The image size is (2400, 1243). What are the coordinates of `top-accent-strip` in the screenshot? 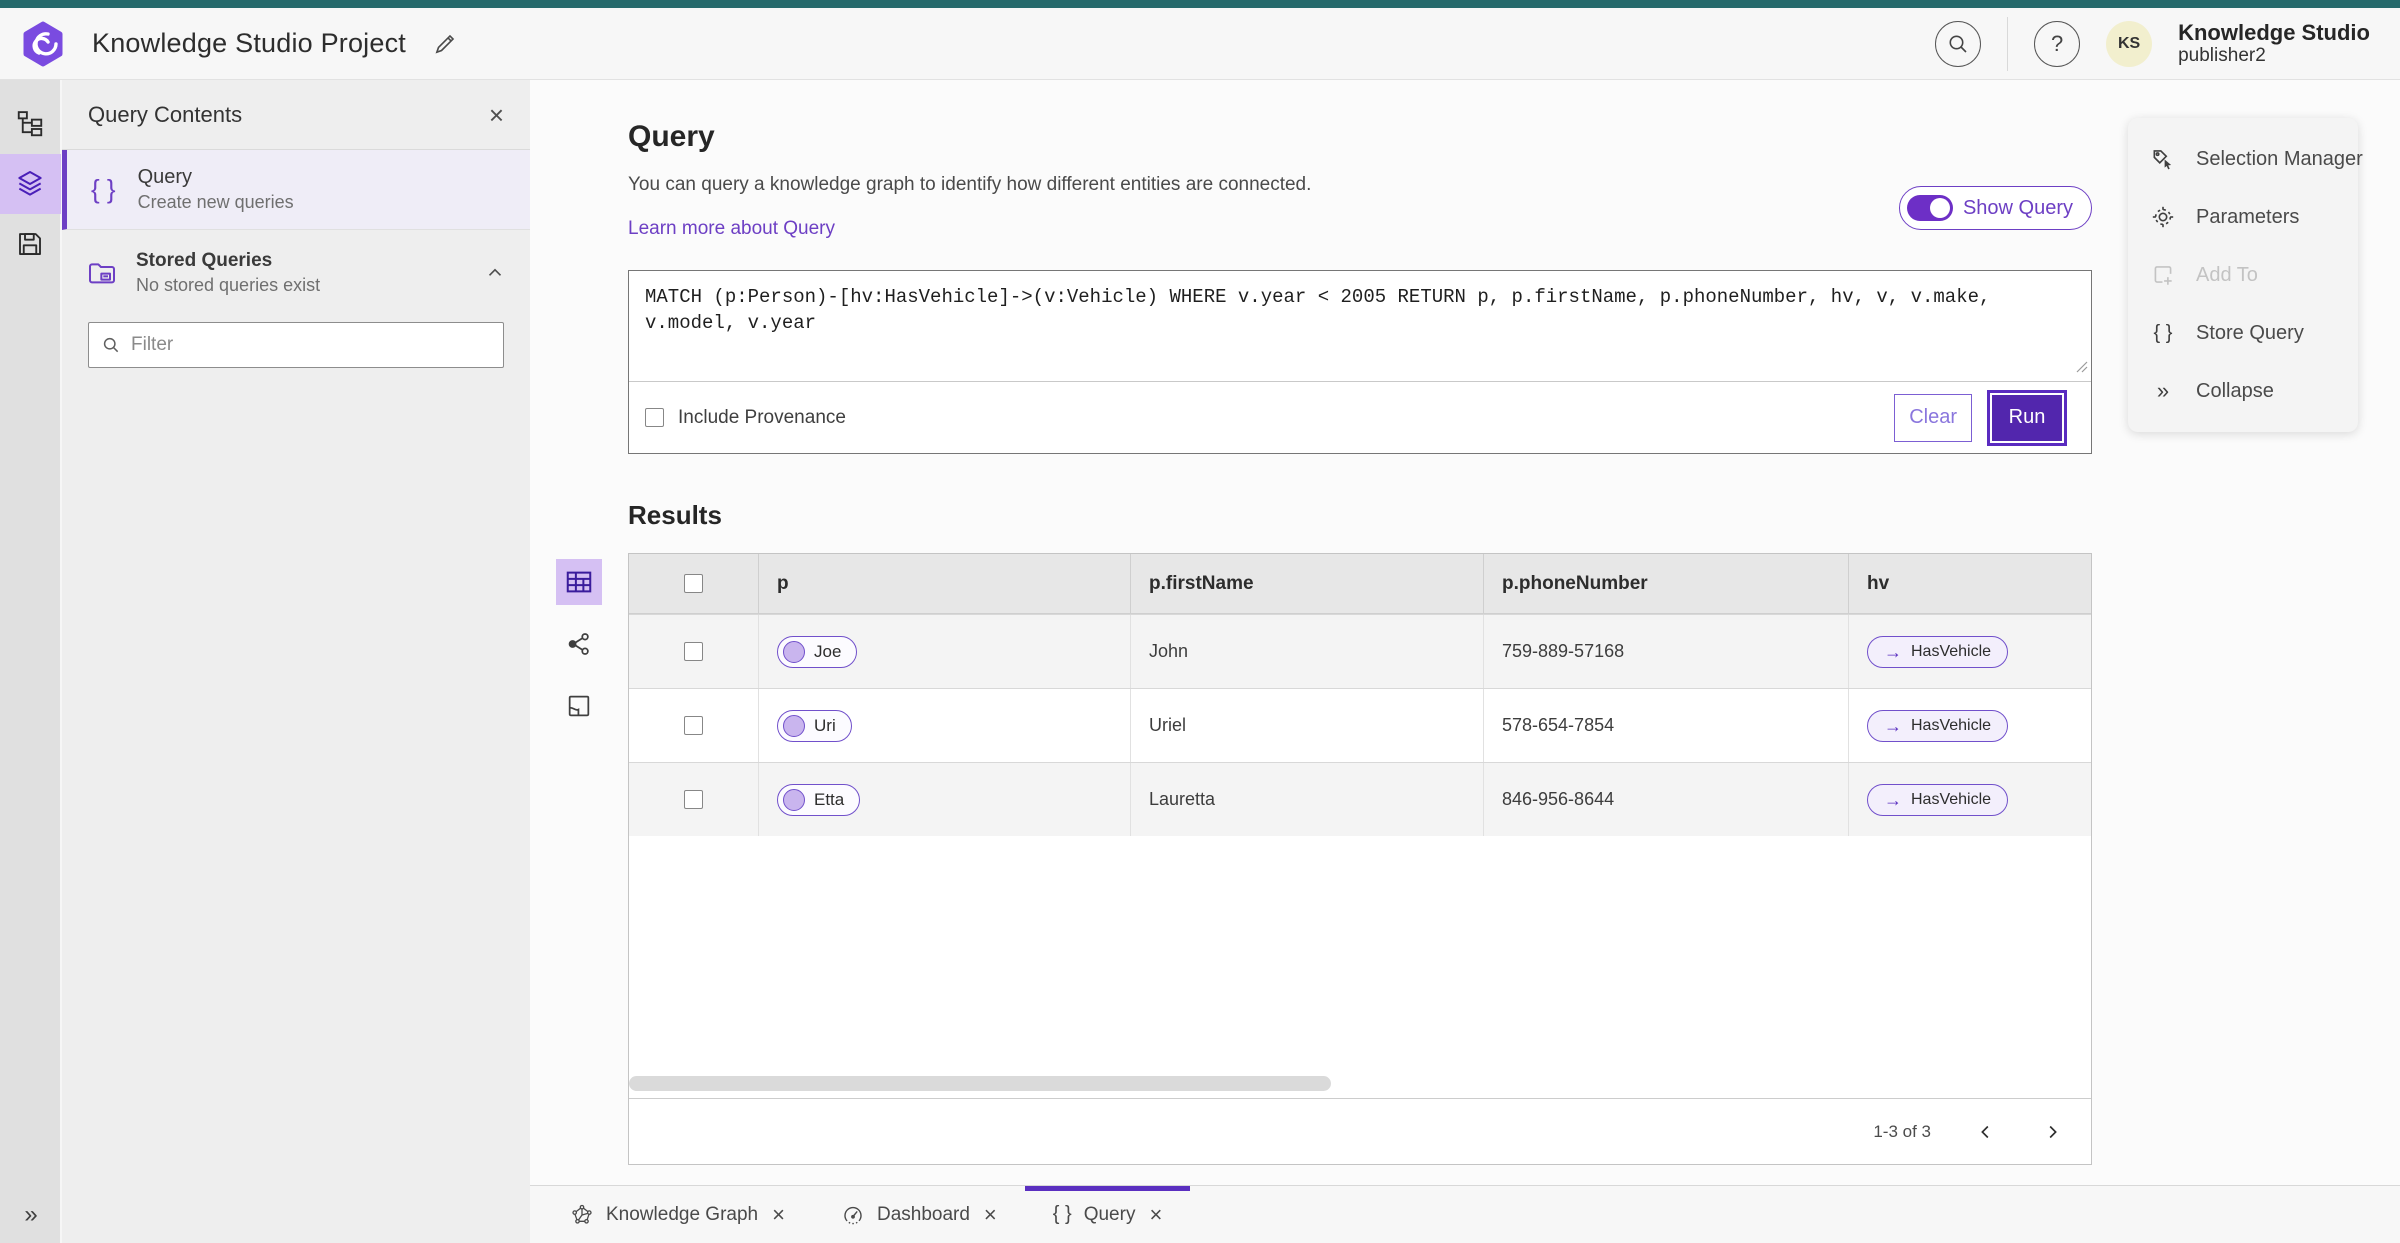 It's located at (1200, 4).